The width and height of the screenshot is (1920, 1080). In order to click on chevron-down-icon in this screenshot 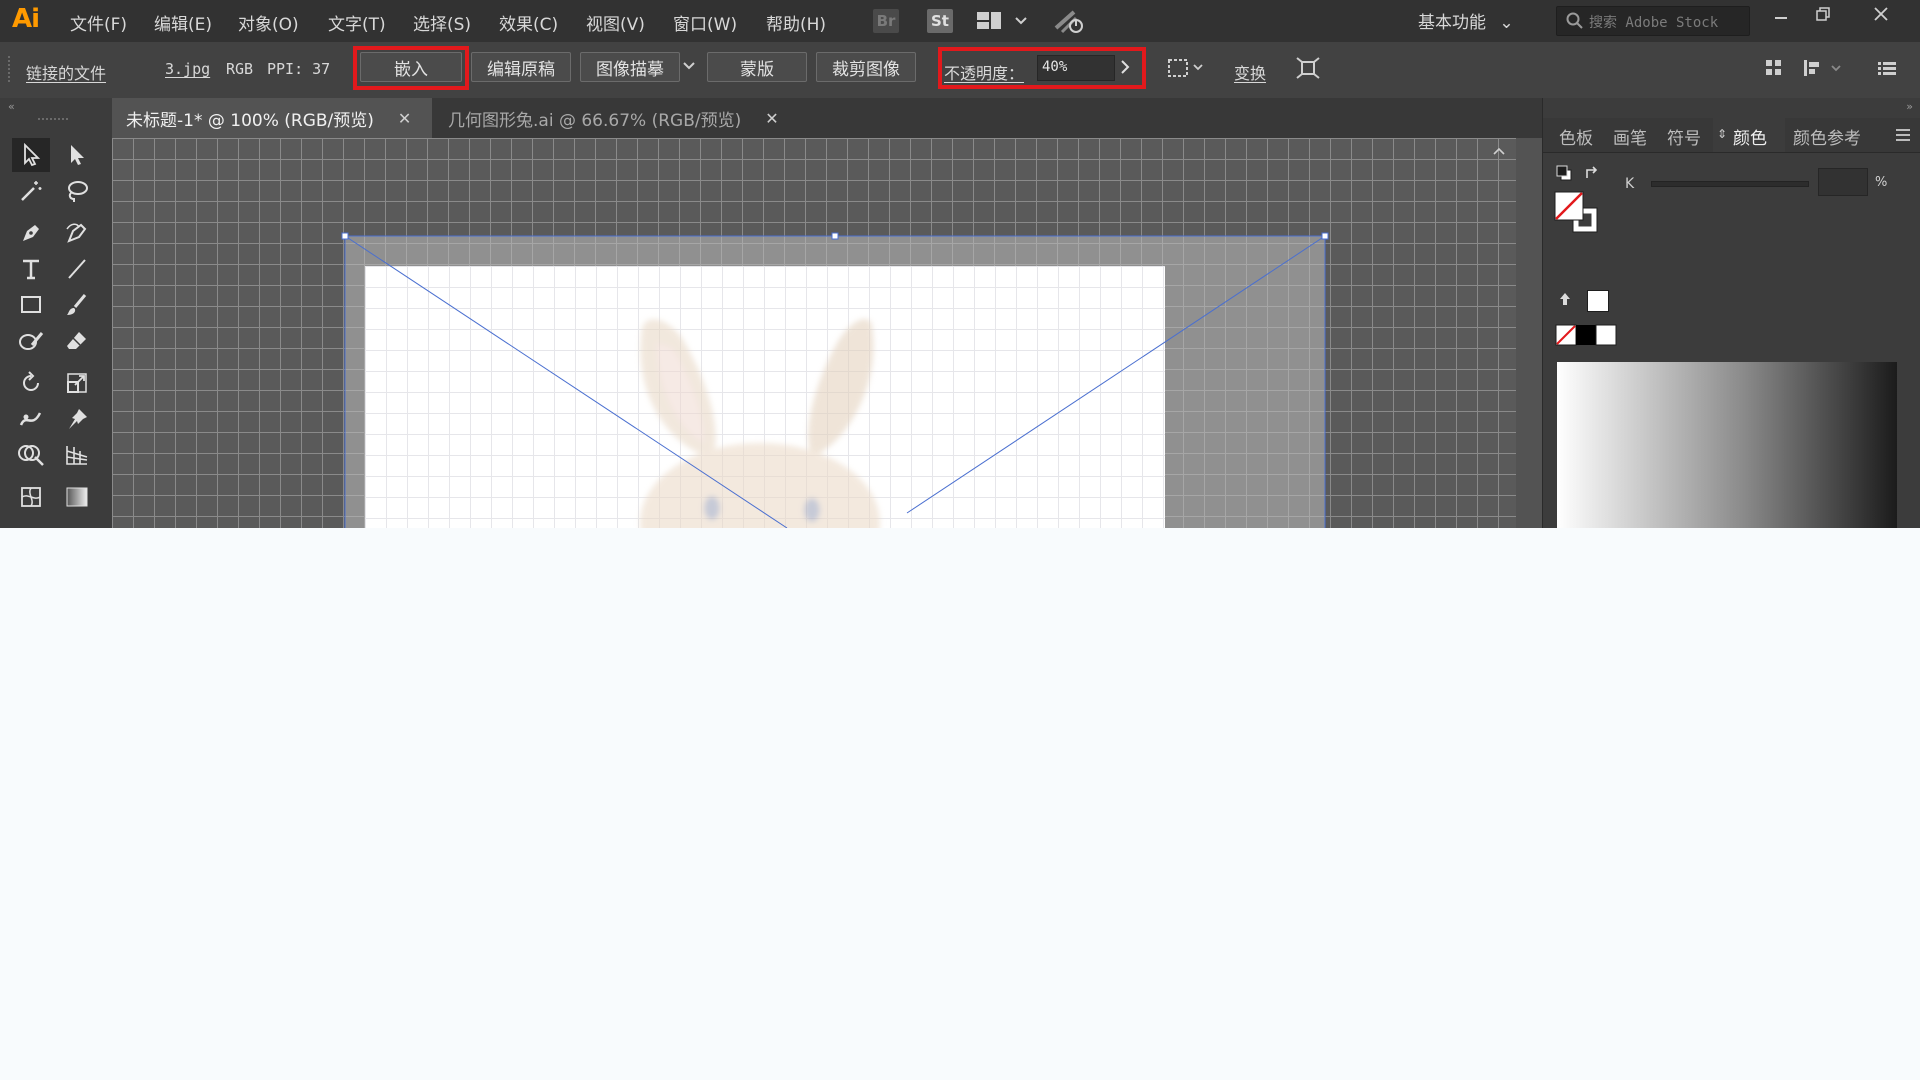, I will do `click(689, 67)`.